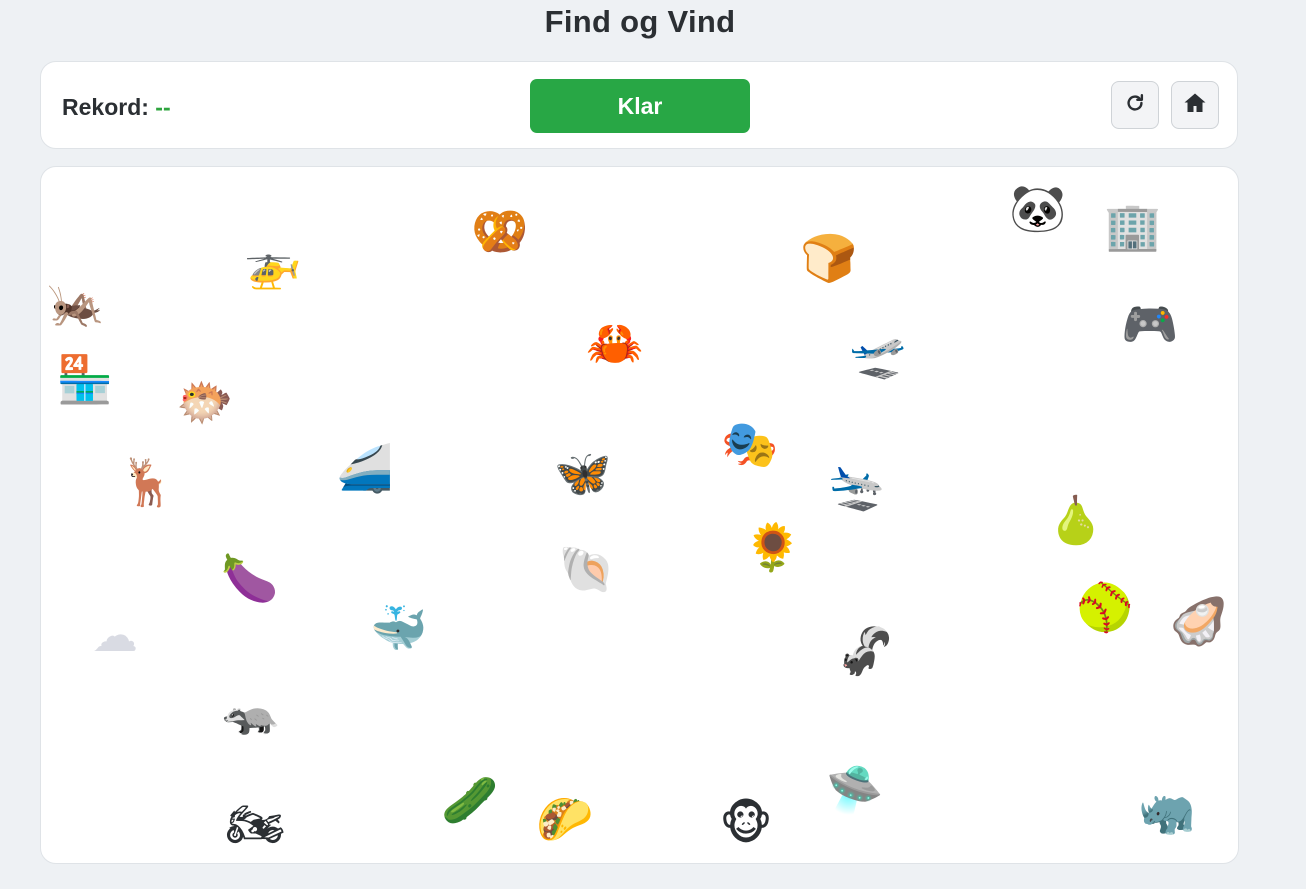 The height and width of the screenshot is (889, 1306). I want to click on monkey-face-icon: 🐵, so click(746, 823).